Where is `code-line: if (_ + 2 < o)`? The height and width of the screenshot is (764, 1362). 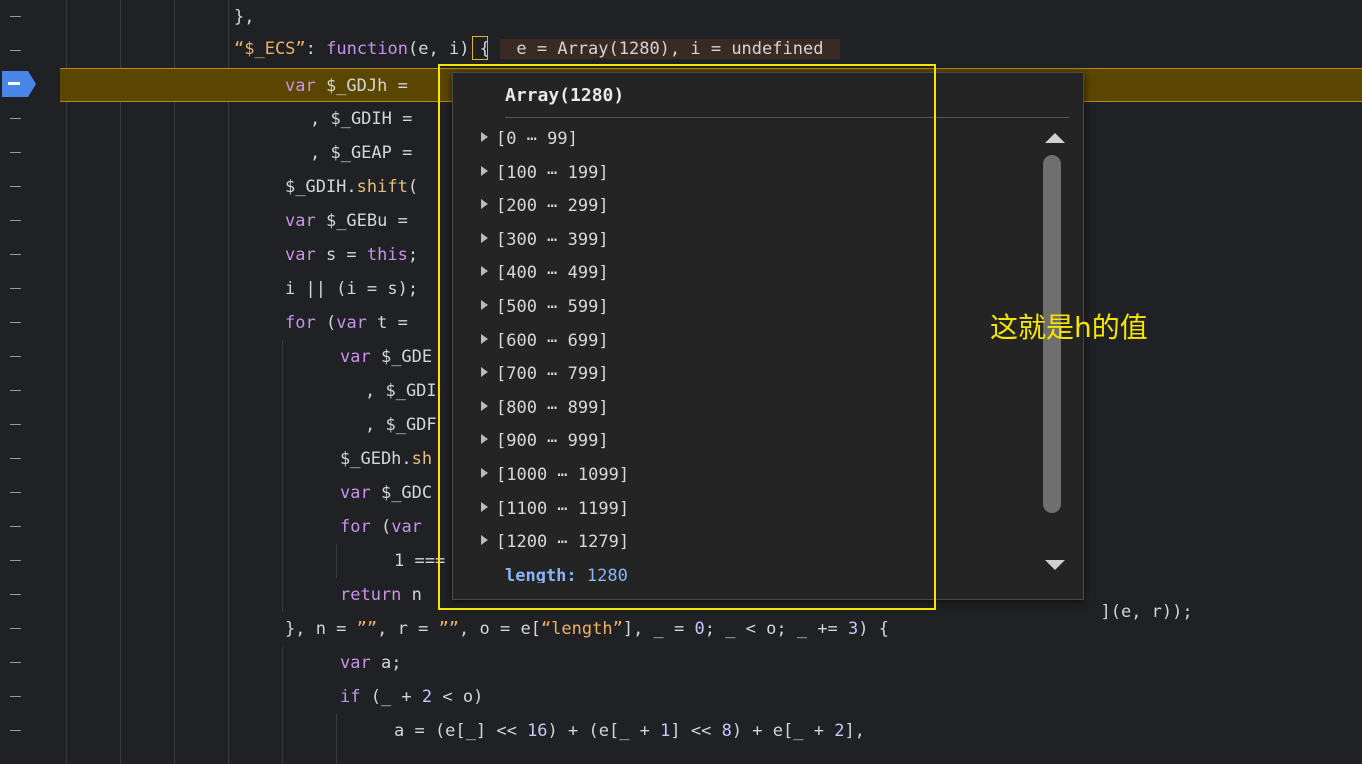 code-line: if (_ + 2 < o) is located at coordinates (711, 697).